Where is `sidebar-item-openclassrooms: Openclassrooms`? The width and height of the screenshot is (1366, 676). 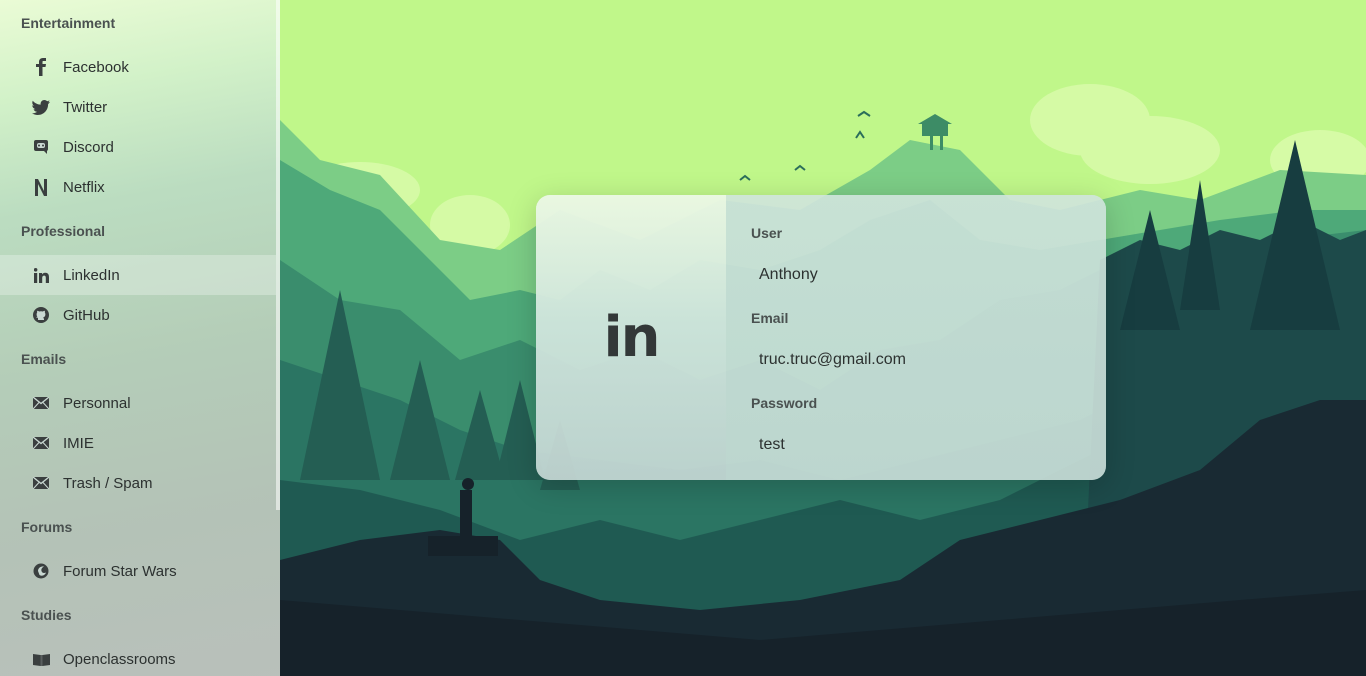
sidebar-item-openclassrooms: Openclassrooms is located at coordinates (138, 657).